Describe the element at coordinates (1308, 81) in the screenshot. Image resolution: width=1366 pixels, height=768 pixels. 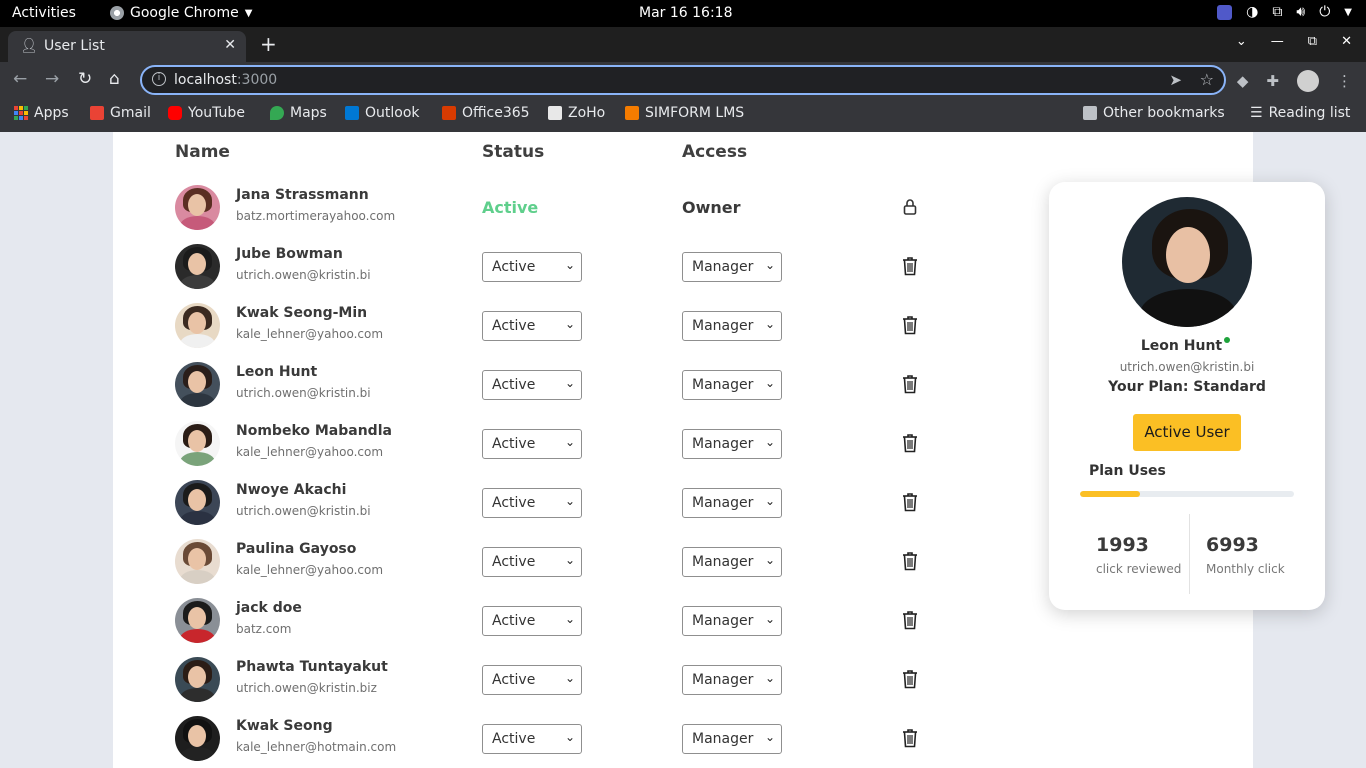
I see `profile-avatar-icon` at that location.